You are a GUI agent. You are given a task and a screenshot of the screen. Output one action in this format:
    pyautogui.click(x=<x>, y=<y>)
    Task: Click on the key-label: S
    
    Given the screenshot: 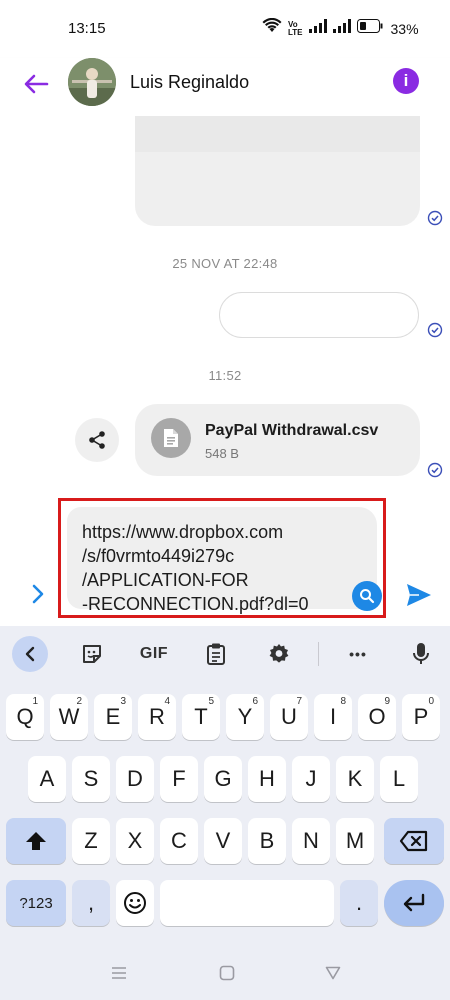 What is the action you would take?
    pyautogui.click(x=91, y=778)
    